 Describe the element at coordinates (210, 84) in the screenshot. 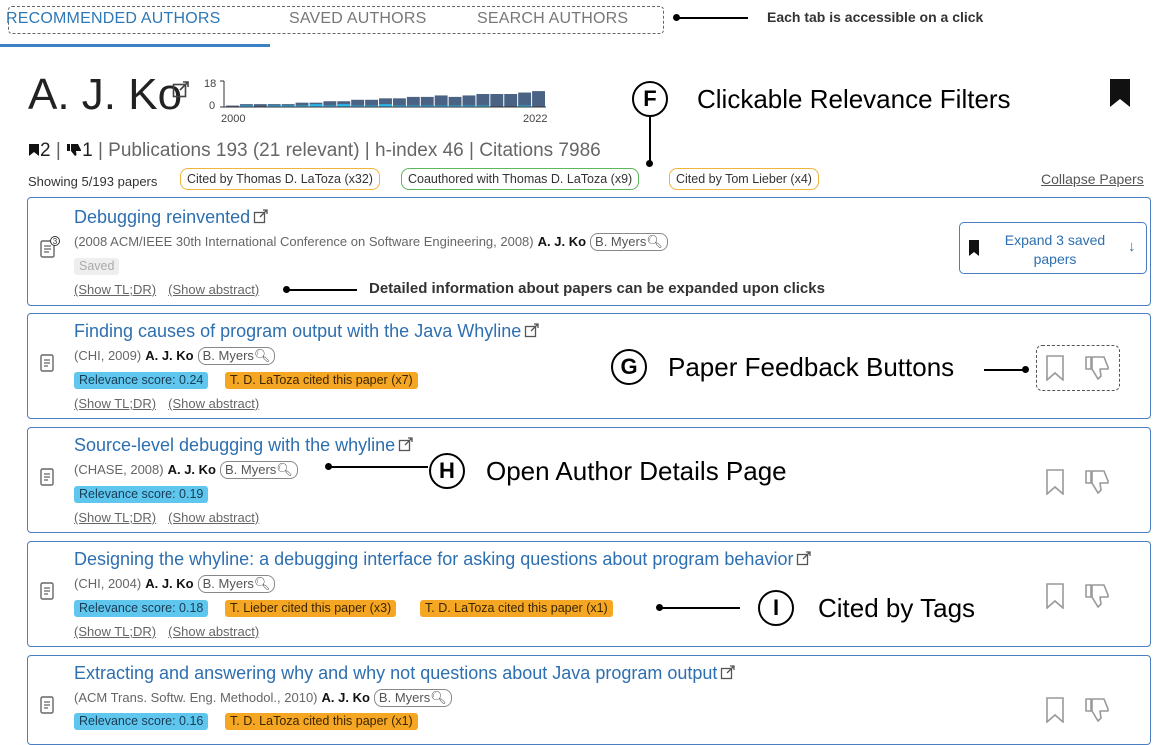

I see `spark-ymax-label: 18` at that location.